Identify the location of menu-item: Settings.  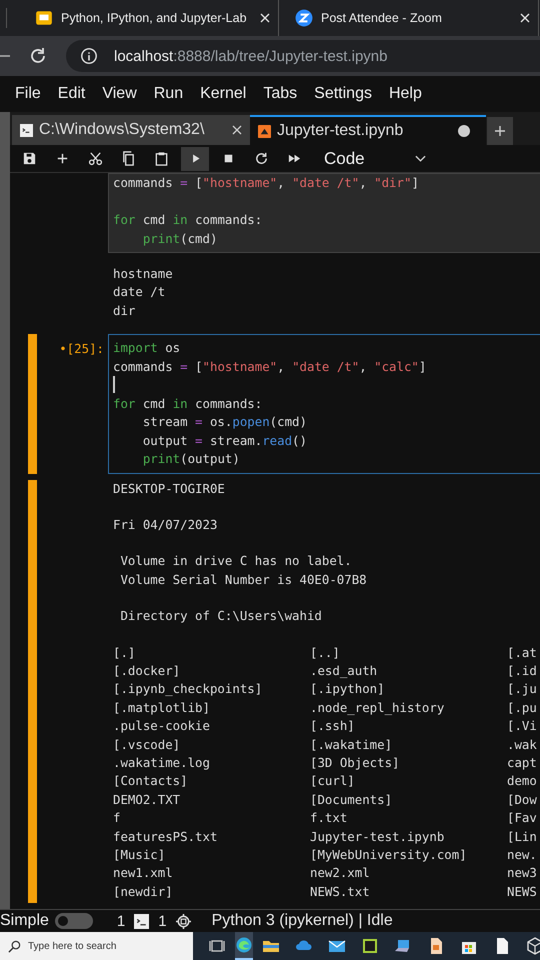
(343, 94).